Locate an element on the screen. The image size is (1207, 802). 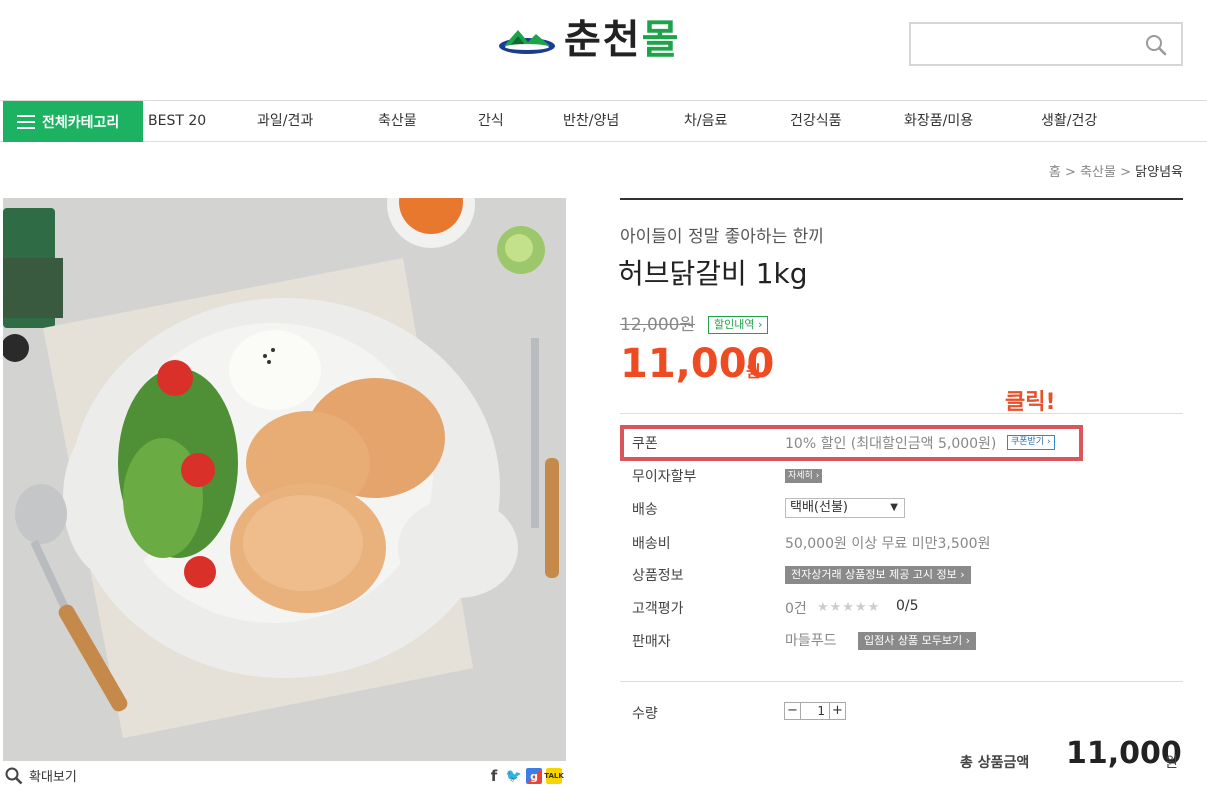
nav-item-health-food: 건강식품 is located at coordinates (816, 121).